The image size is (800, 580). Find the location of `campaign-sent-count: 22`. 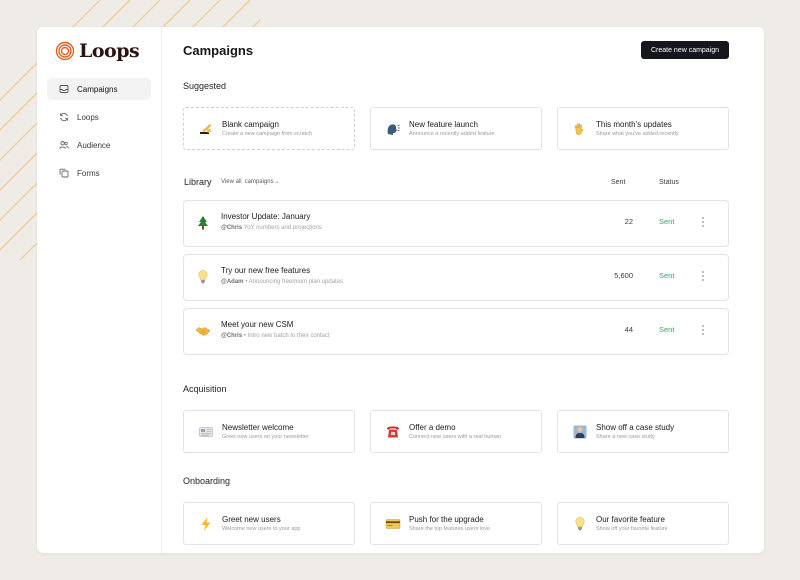

campaign-sent-count: 22 is located at coordinates (628, 221).